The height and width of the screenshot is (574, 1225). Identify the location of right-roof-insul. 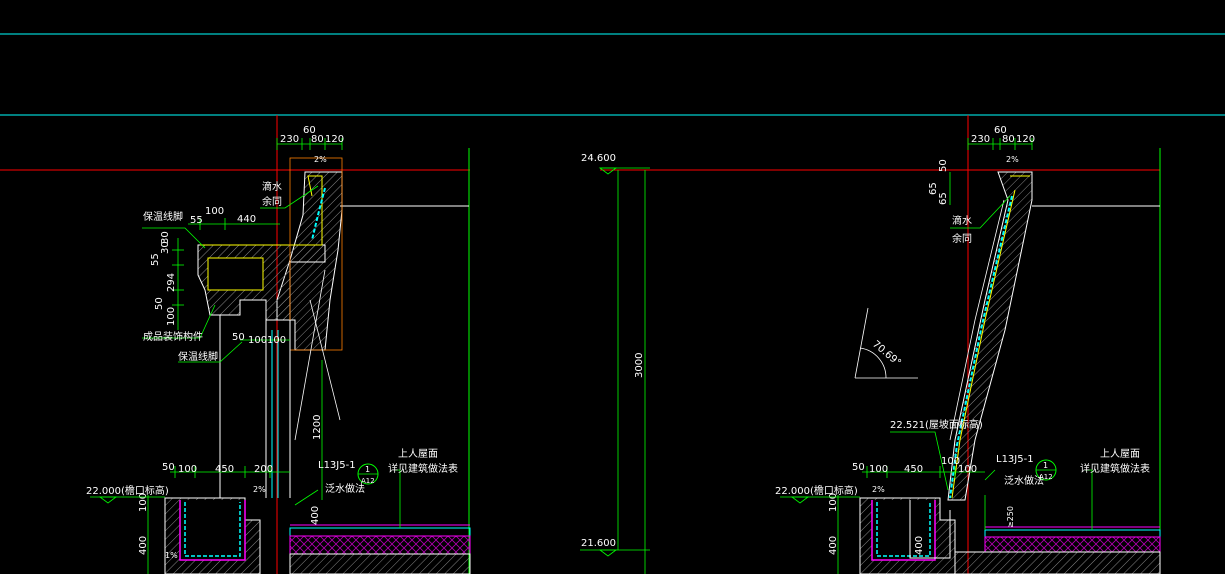
(1072, 544).